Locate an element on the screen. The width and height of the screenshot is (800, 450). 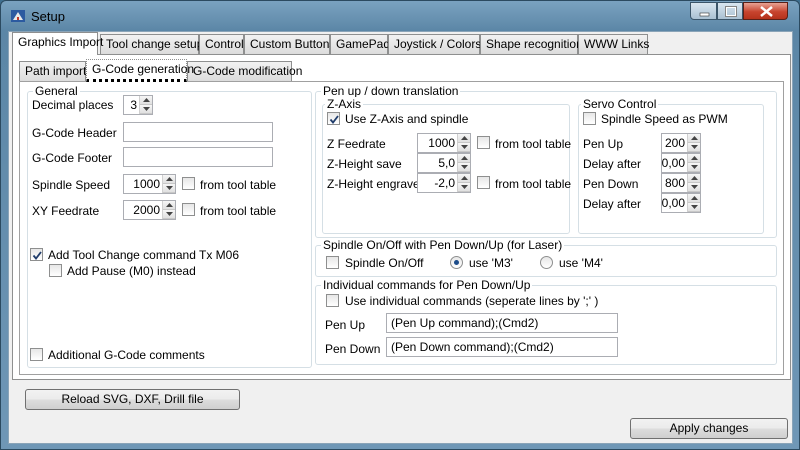
use-individual-checkbox is located at coordinates (332, 300).